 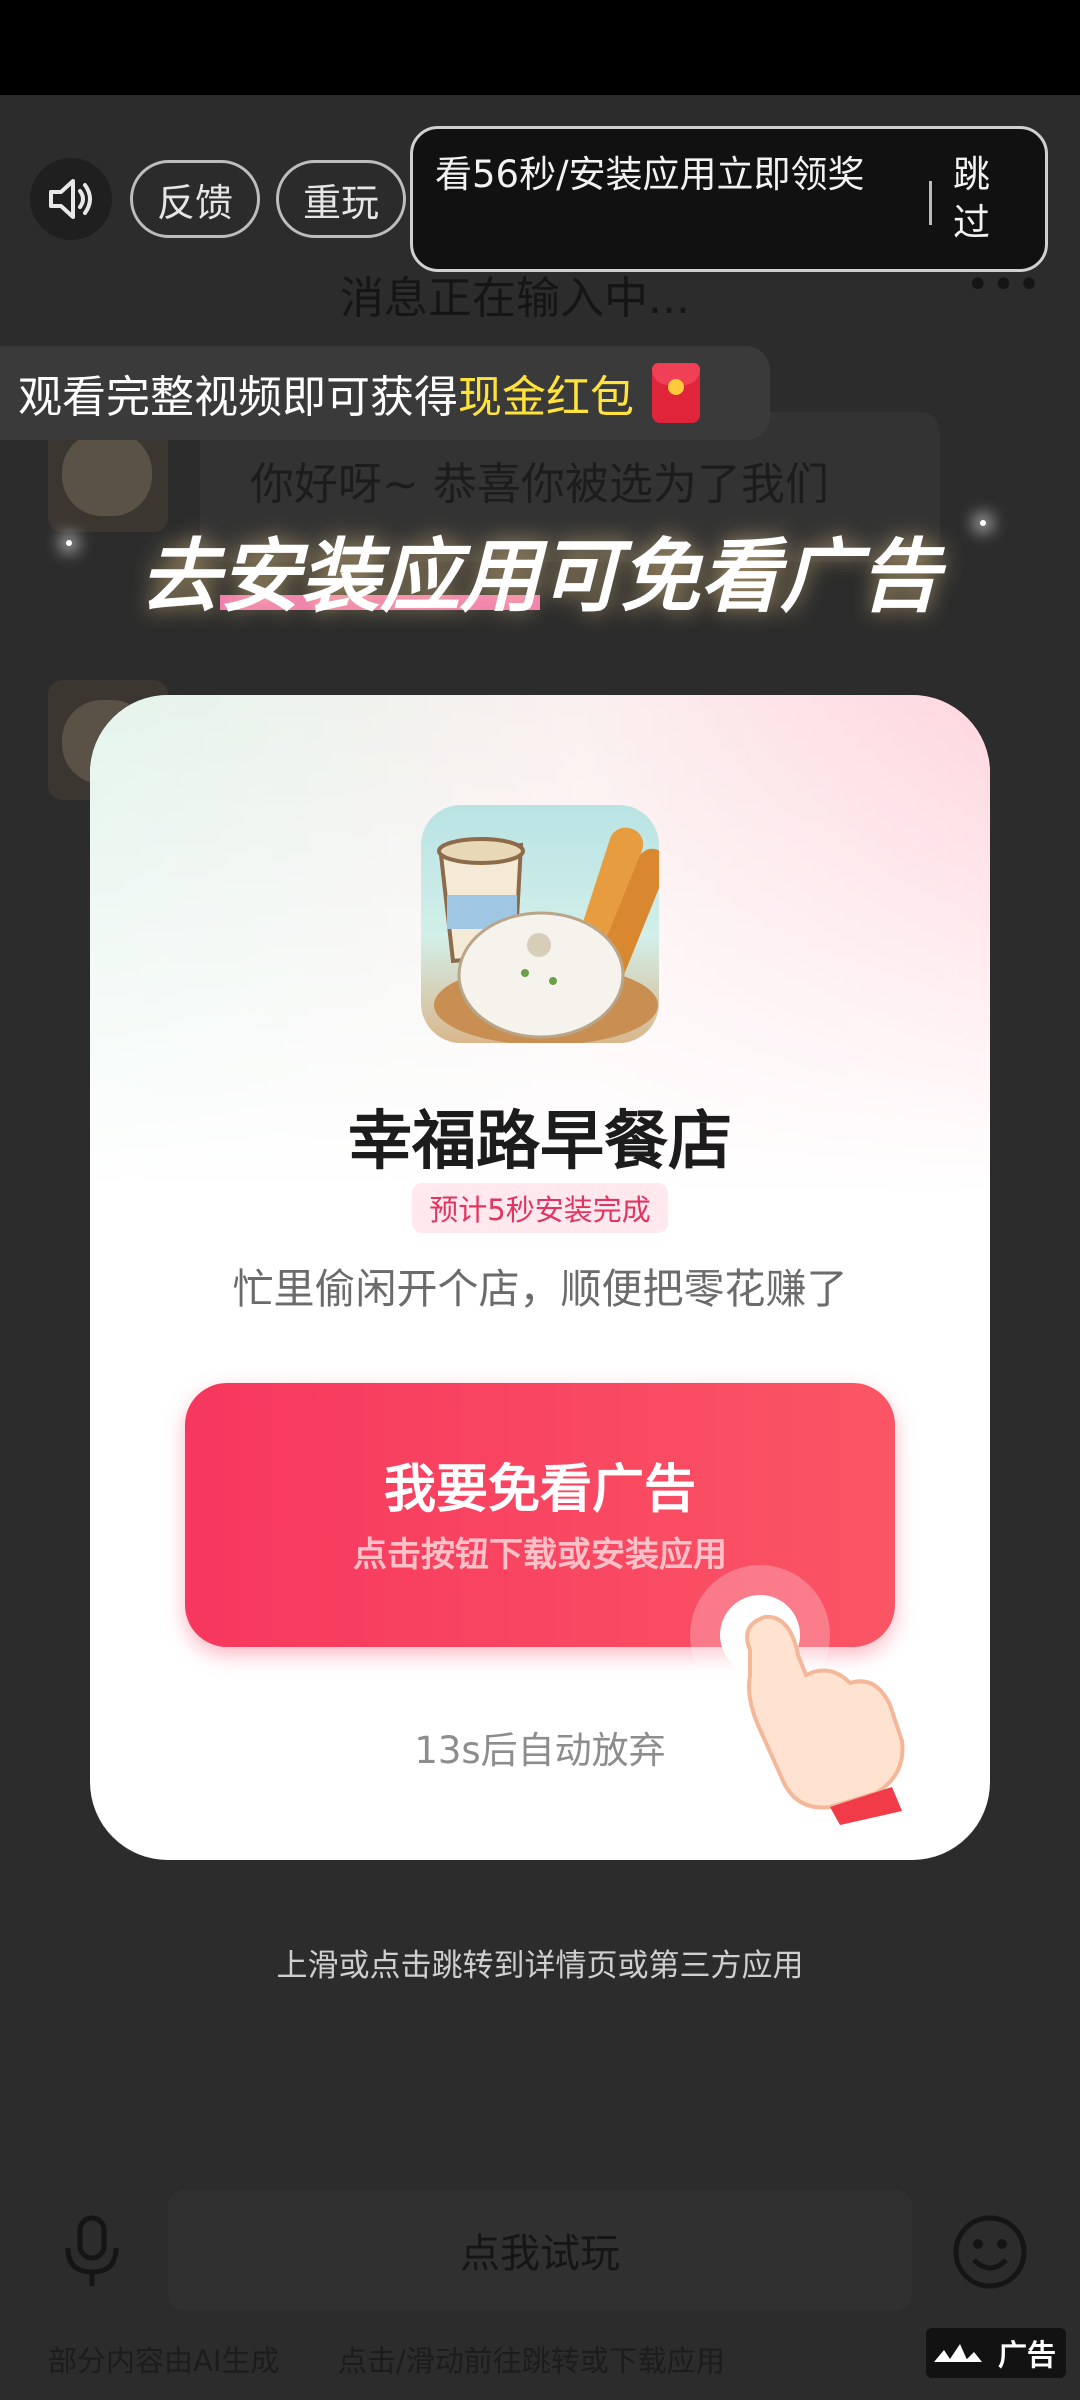 I want to click on app-icon, so click(x=540, y=924).